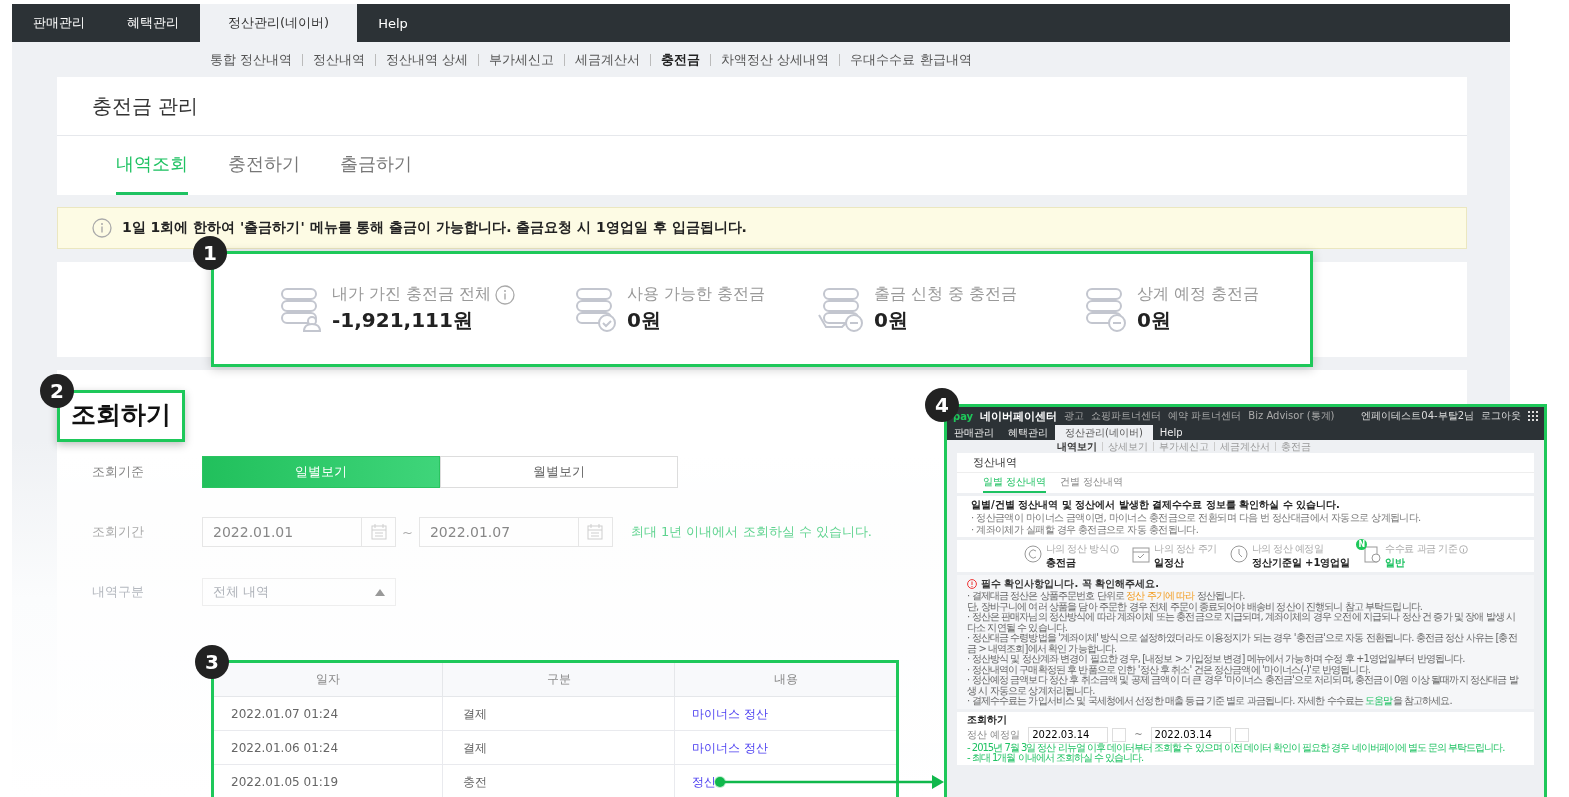 Image resolution: width=1569 pixels, height=797 pixels. Describe the element at coordinates (1242, 643) in the screenshot. I see `warning-line: · 정산대금 수령방법을 '계좌이체' 방식으로 설정하였더라도 이용정지가 되는 경우 '충전금'으로 자동 전환됩니다. 충전금 정산 사유는 [충전금 > 내역조회]에서 확인 가능합니다.` at that location.